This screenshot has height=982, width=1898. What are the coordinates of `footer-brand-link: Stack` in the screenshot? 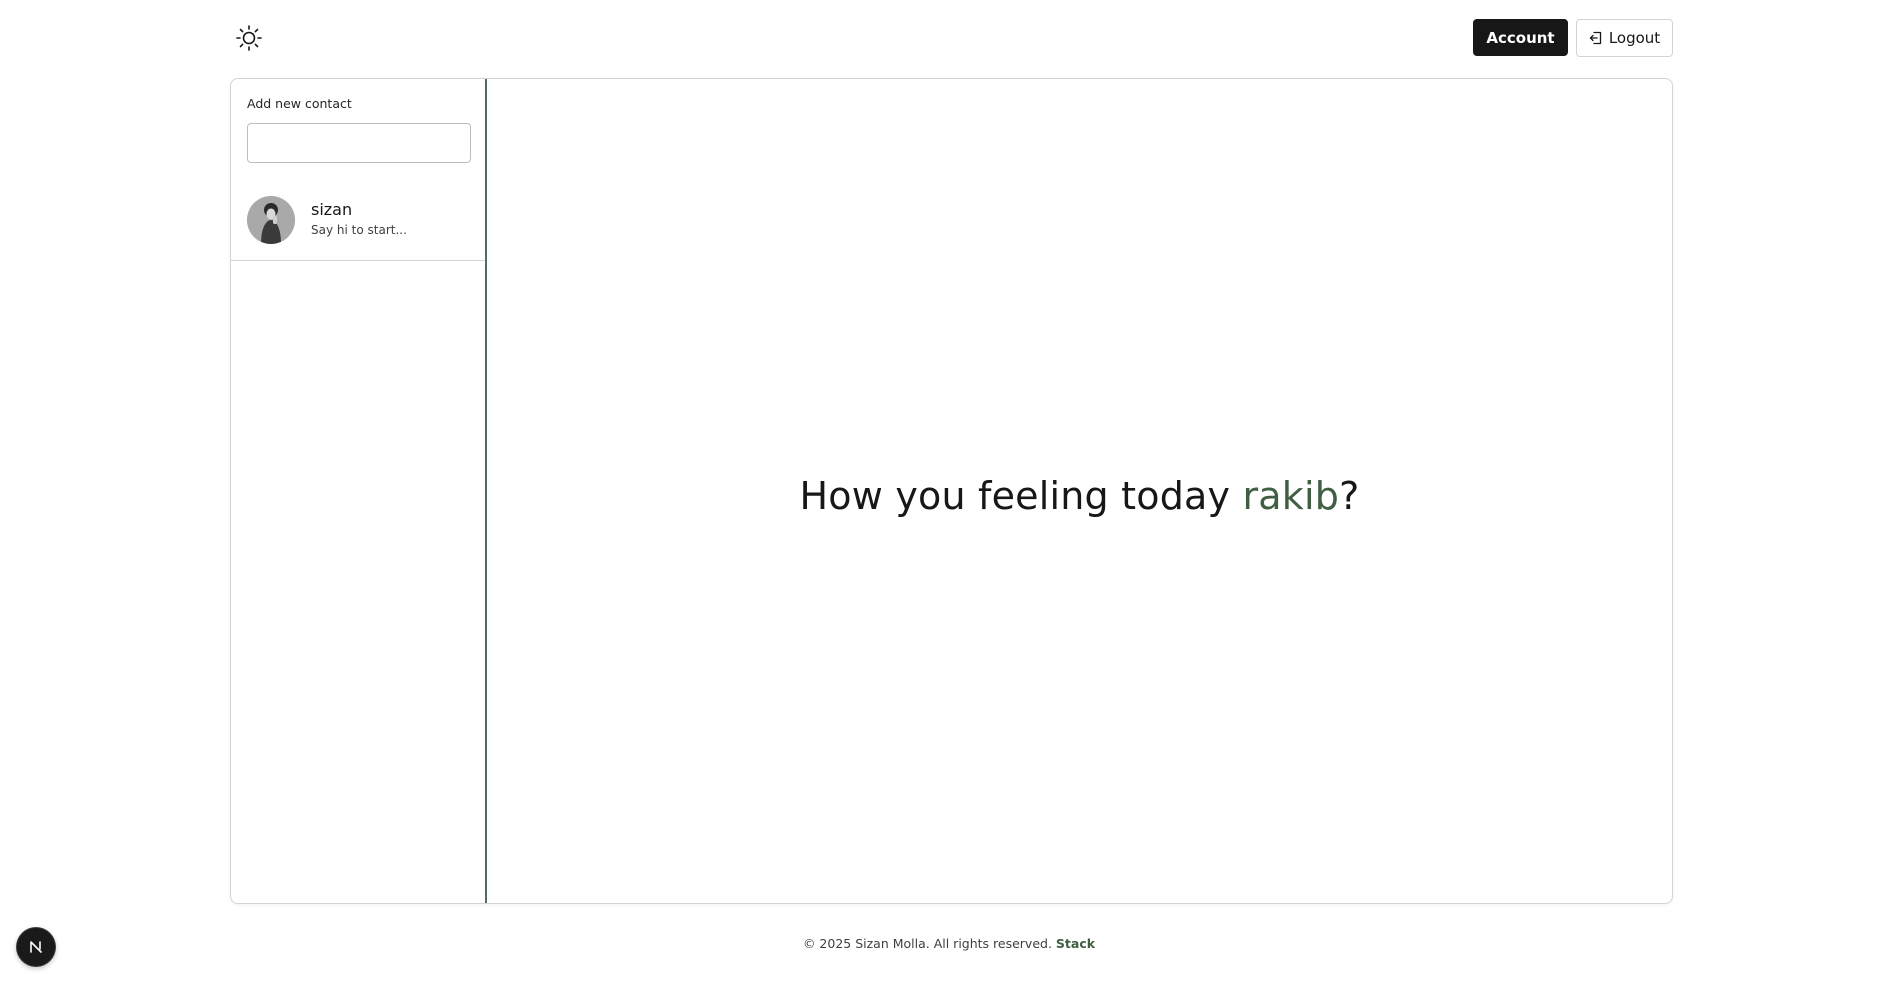 It's located at (1075, 943).